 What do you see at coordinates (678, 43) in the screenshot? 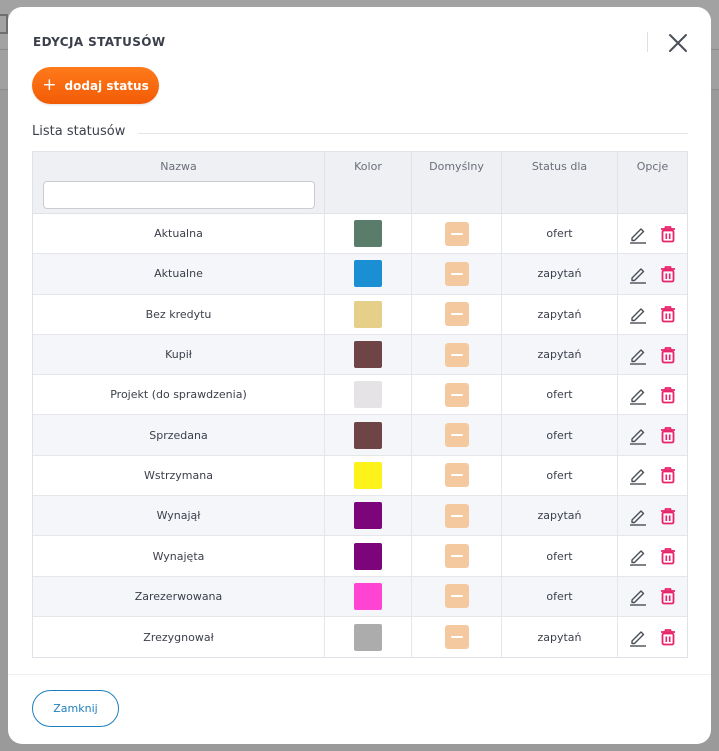
I see `close-icon` at bounding box center [678, 43].